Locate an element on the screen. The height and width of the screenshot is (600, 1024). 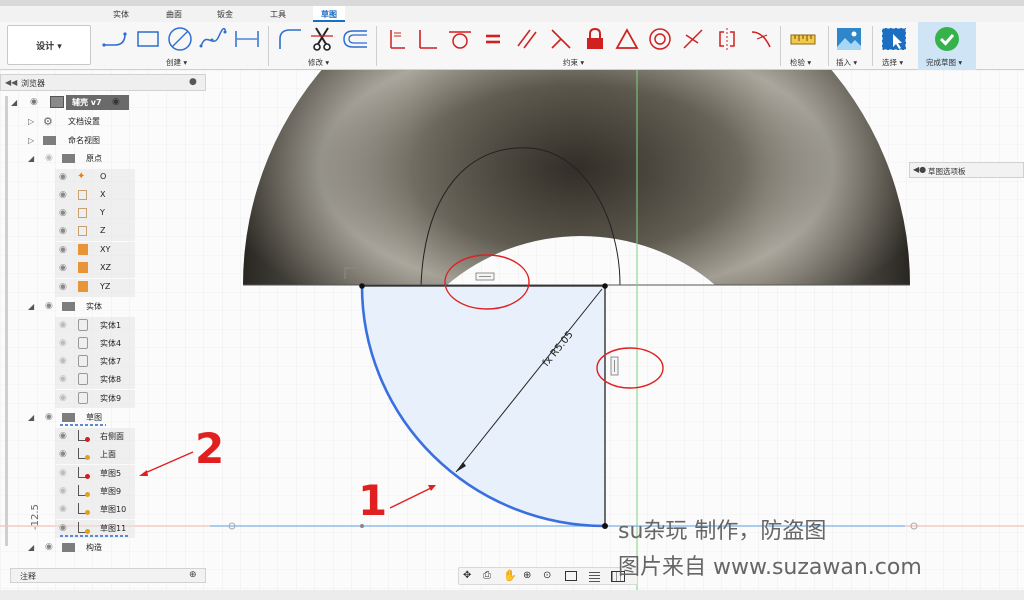
expand-palette-icon: ◀● is located at coordinates (919, 169).